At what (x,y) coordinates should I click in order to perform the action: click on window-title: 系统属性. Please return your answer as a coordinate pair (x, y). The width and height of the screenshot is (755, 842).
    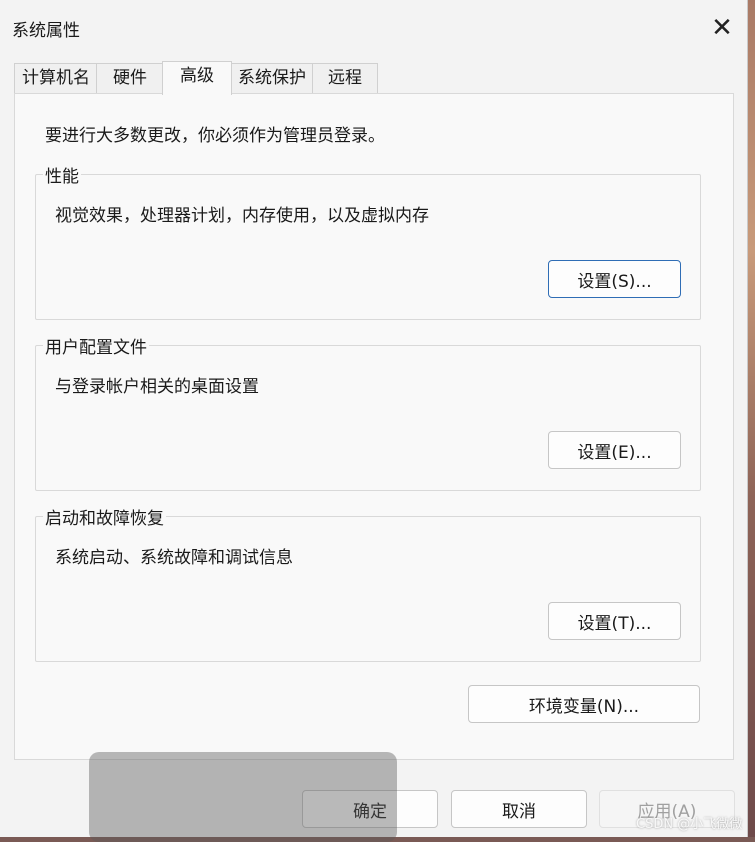
    Looking at the image, I should click on (46, 31).